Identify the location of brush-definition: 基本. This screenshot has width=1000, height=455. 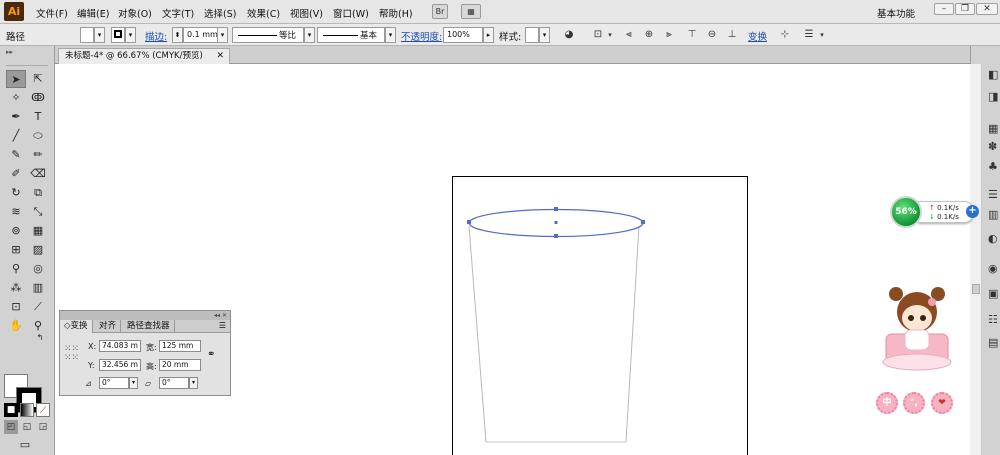
(351, 35).